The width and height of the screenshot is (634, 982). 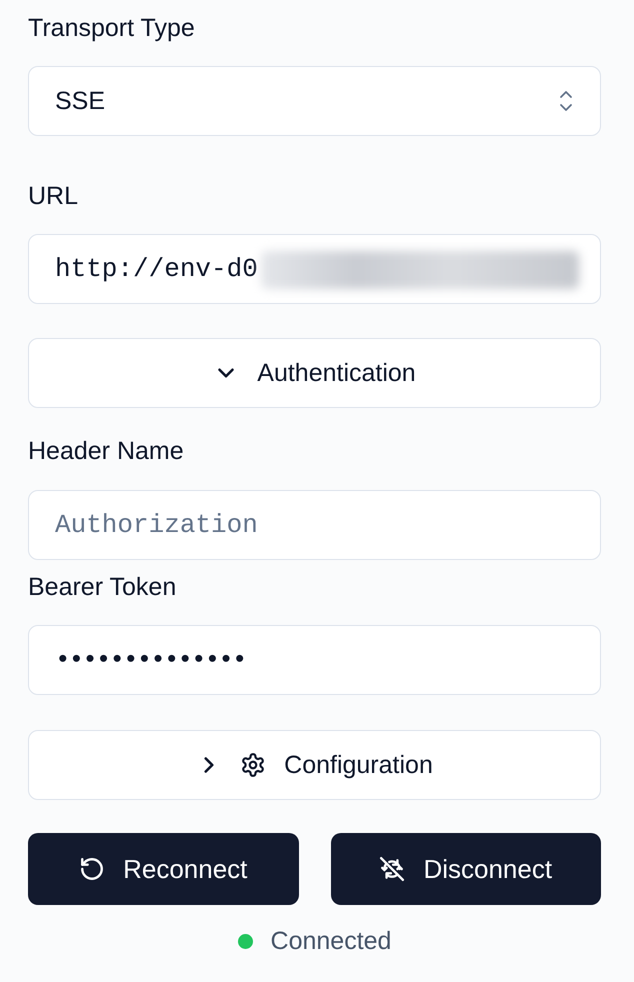 I want to click on configuration-toggle: Configuration, so click(x=314, y=765).